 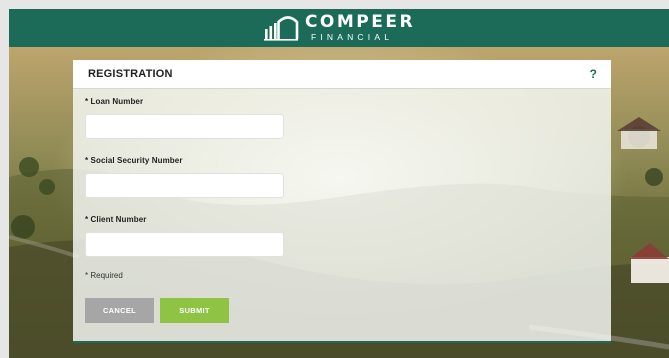 What do you see at coordinates (352, 37) in the screenshot?
I see `brand-subname: FINANCIAL` at bounding box center [352, 37].